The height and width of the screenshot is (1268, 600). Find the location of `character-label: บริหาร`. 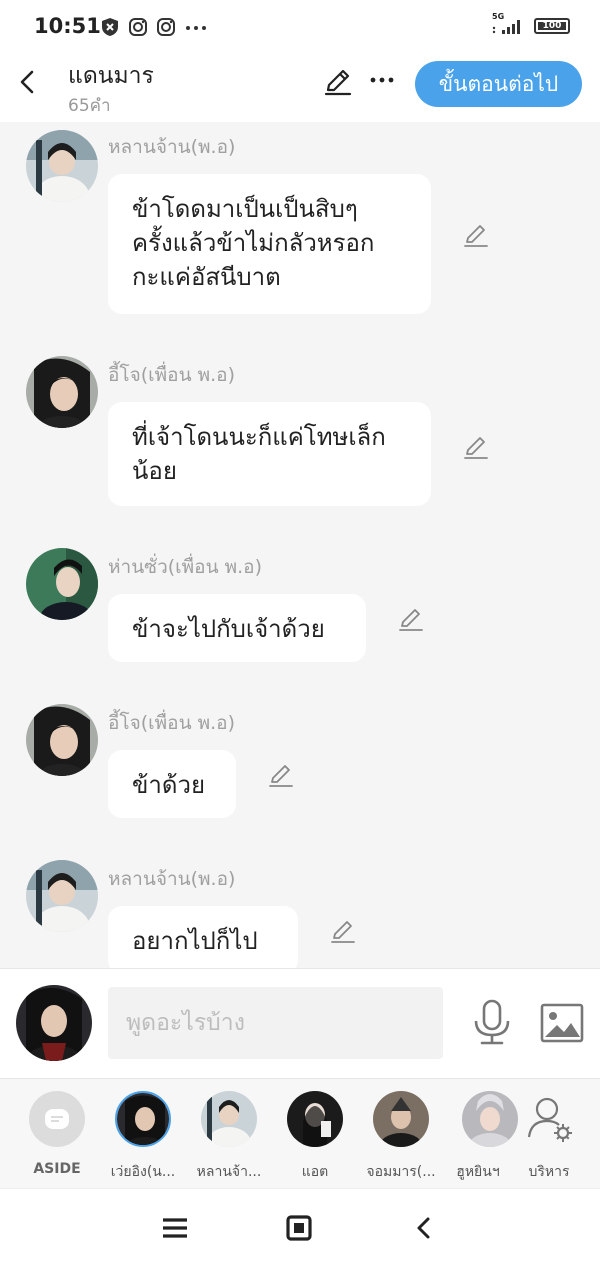

character-label: บริหาร is located at coordinates (549, 1172).